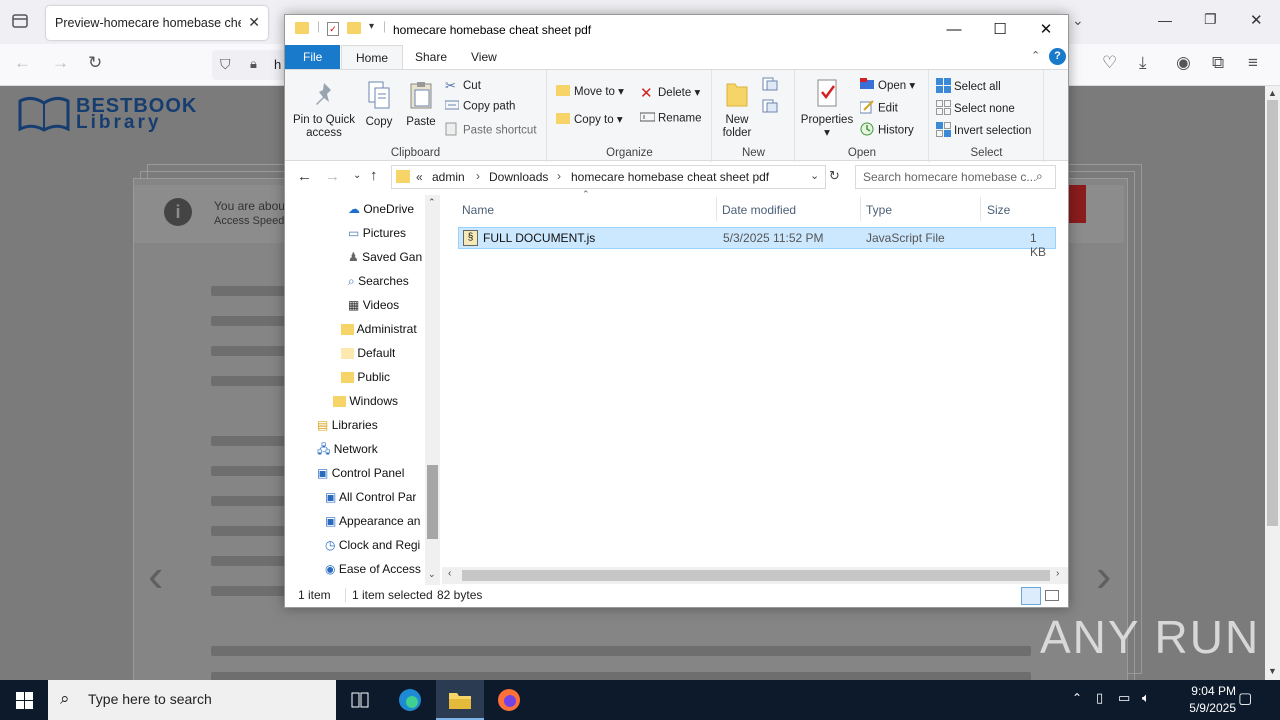 This screenshot has width=1280, height=720. What do you see at coordinates (1035, 55) in the screenshot?
I see `collapse-ribbon-icon: ⌃` at bounding box center [1035, 55].